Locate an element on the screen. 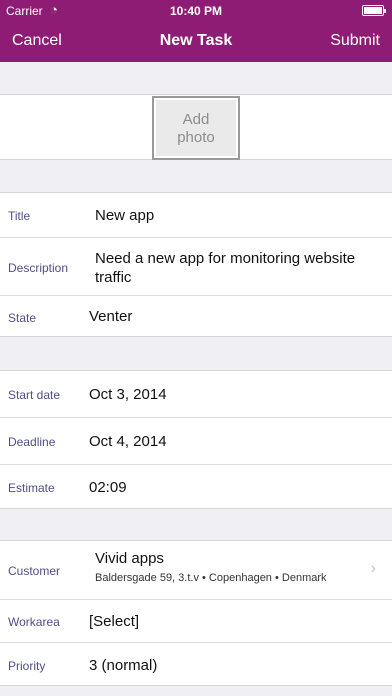  clock: 10:40 PM is located at coordinates (196, 11).